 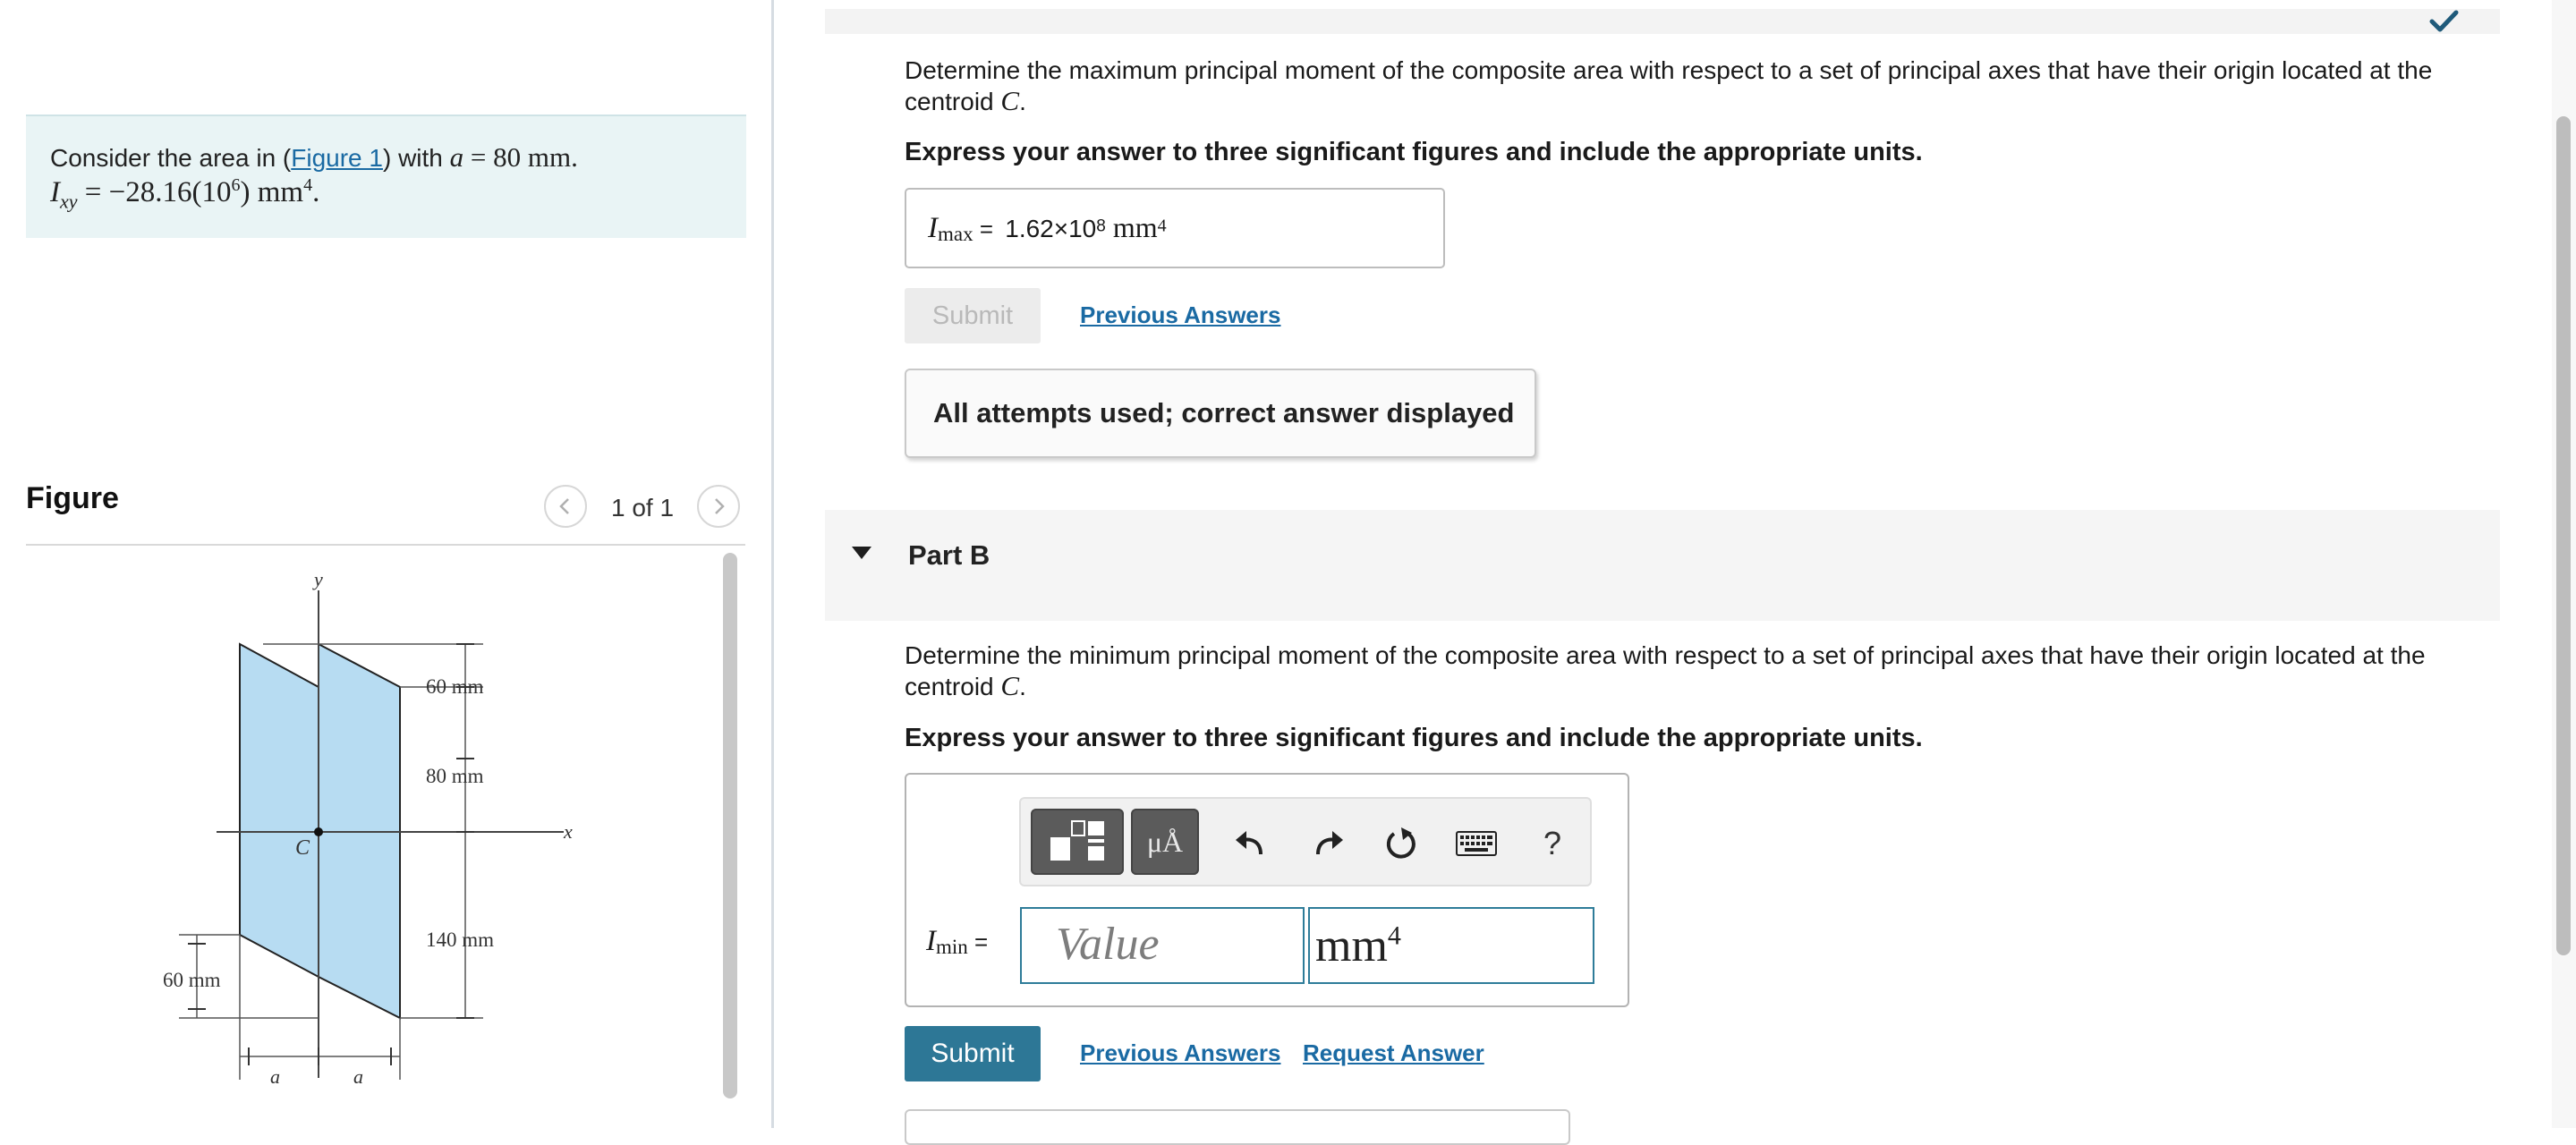 What do you see at coordinates (1451, 945) in the screenshot?
I see `unit-input: mm4` at bounding box center [1451, 945].